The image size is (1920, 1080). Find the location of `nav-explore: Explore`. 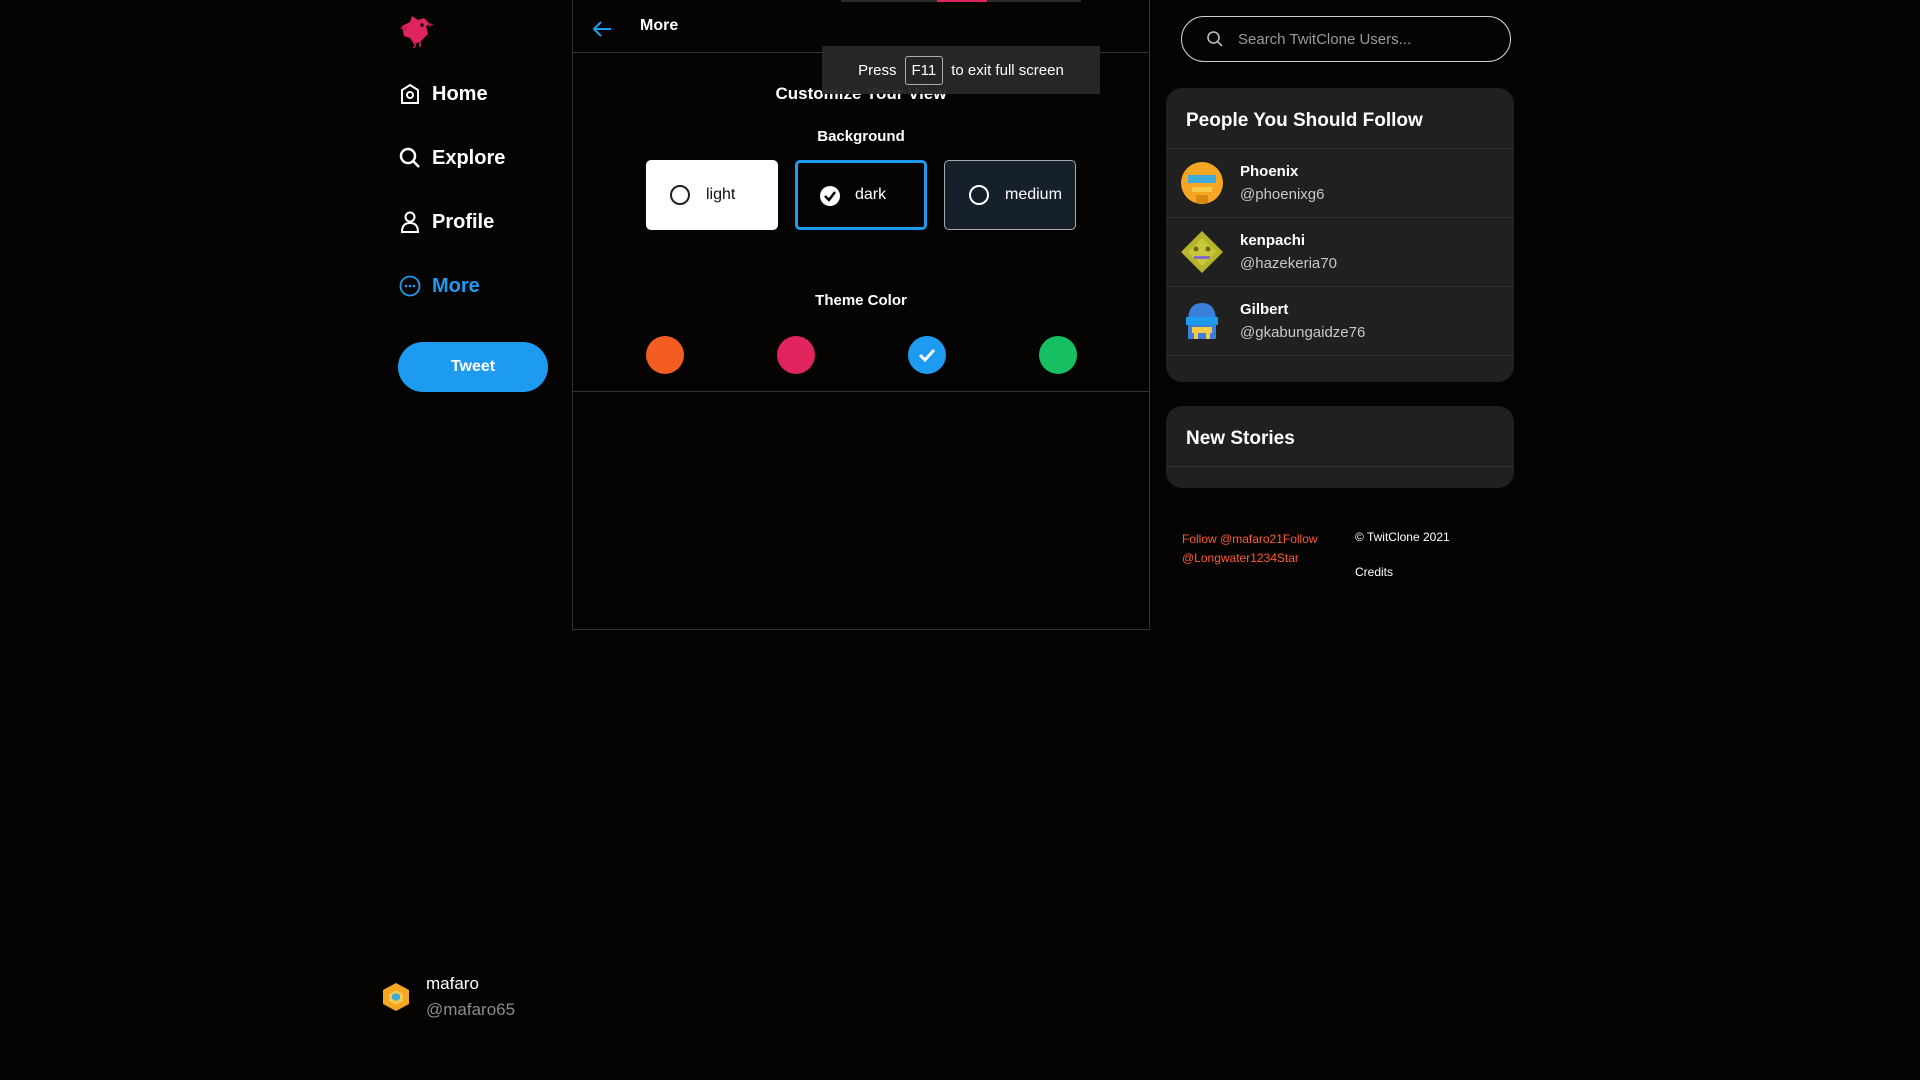

nav-explore: Explore is located at coordinates (451, 158).